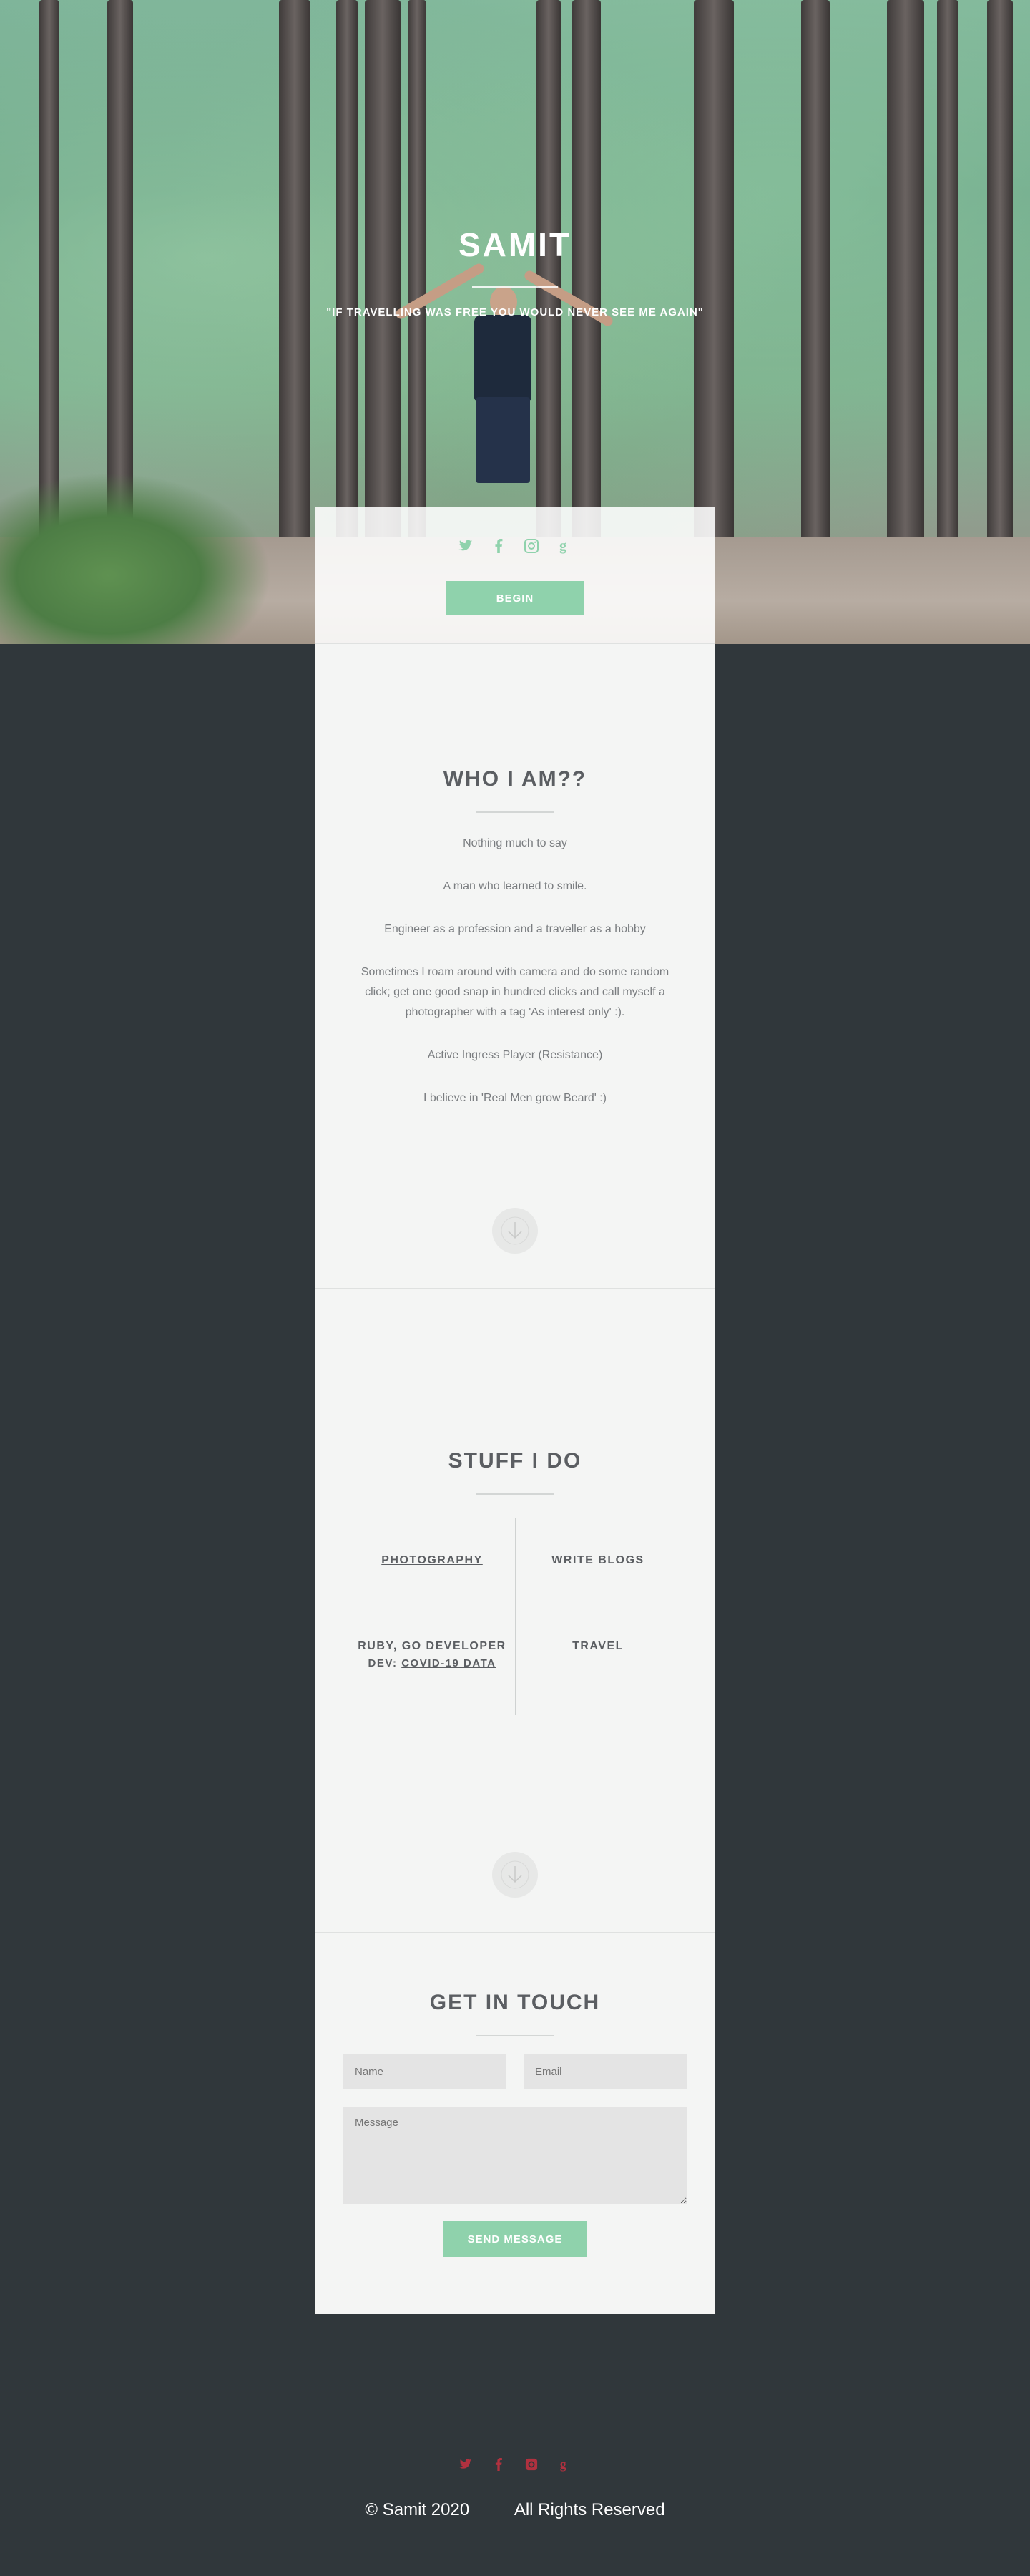 The height and width of the screenshot is (2576, 1030). What do you see at coordinates (432, 1655) in the screenshot?
I see `skill-developer: RUBY, GO DEVELOPER DEV: COVID-19 DATA` at bounding box center [432, 1655].